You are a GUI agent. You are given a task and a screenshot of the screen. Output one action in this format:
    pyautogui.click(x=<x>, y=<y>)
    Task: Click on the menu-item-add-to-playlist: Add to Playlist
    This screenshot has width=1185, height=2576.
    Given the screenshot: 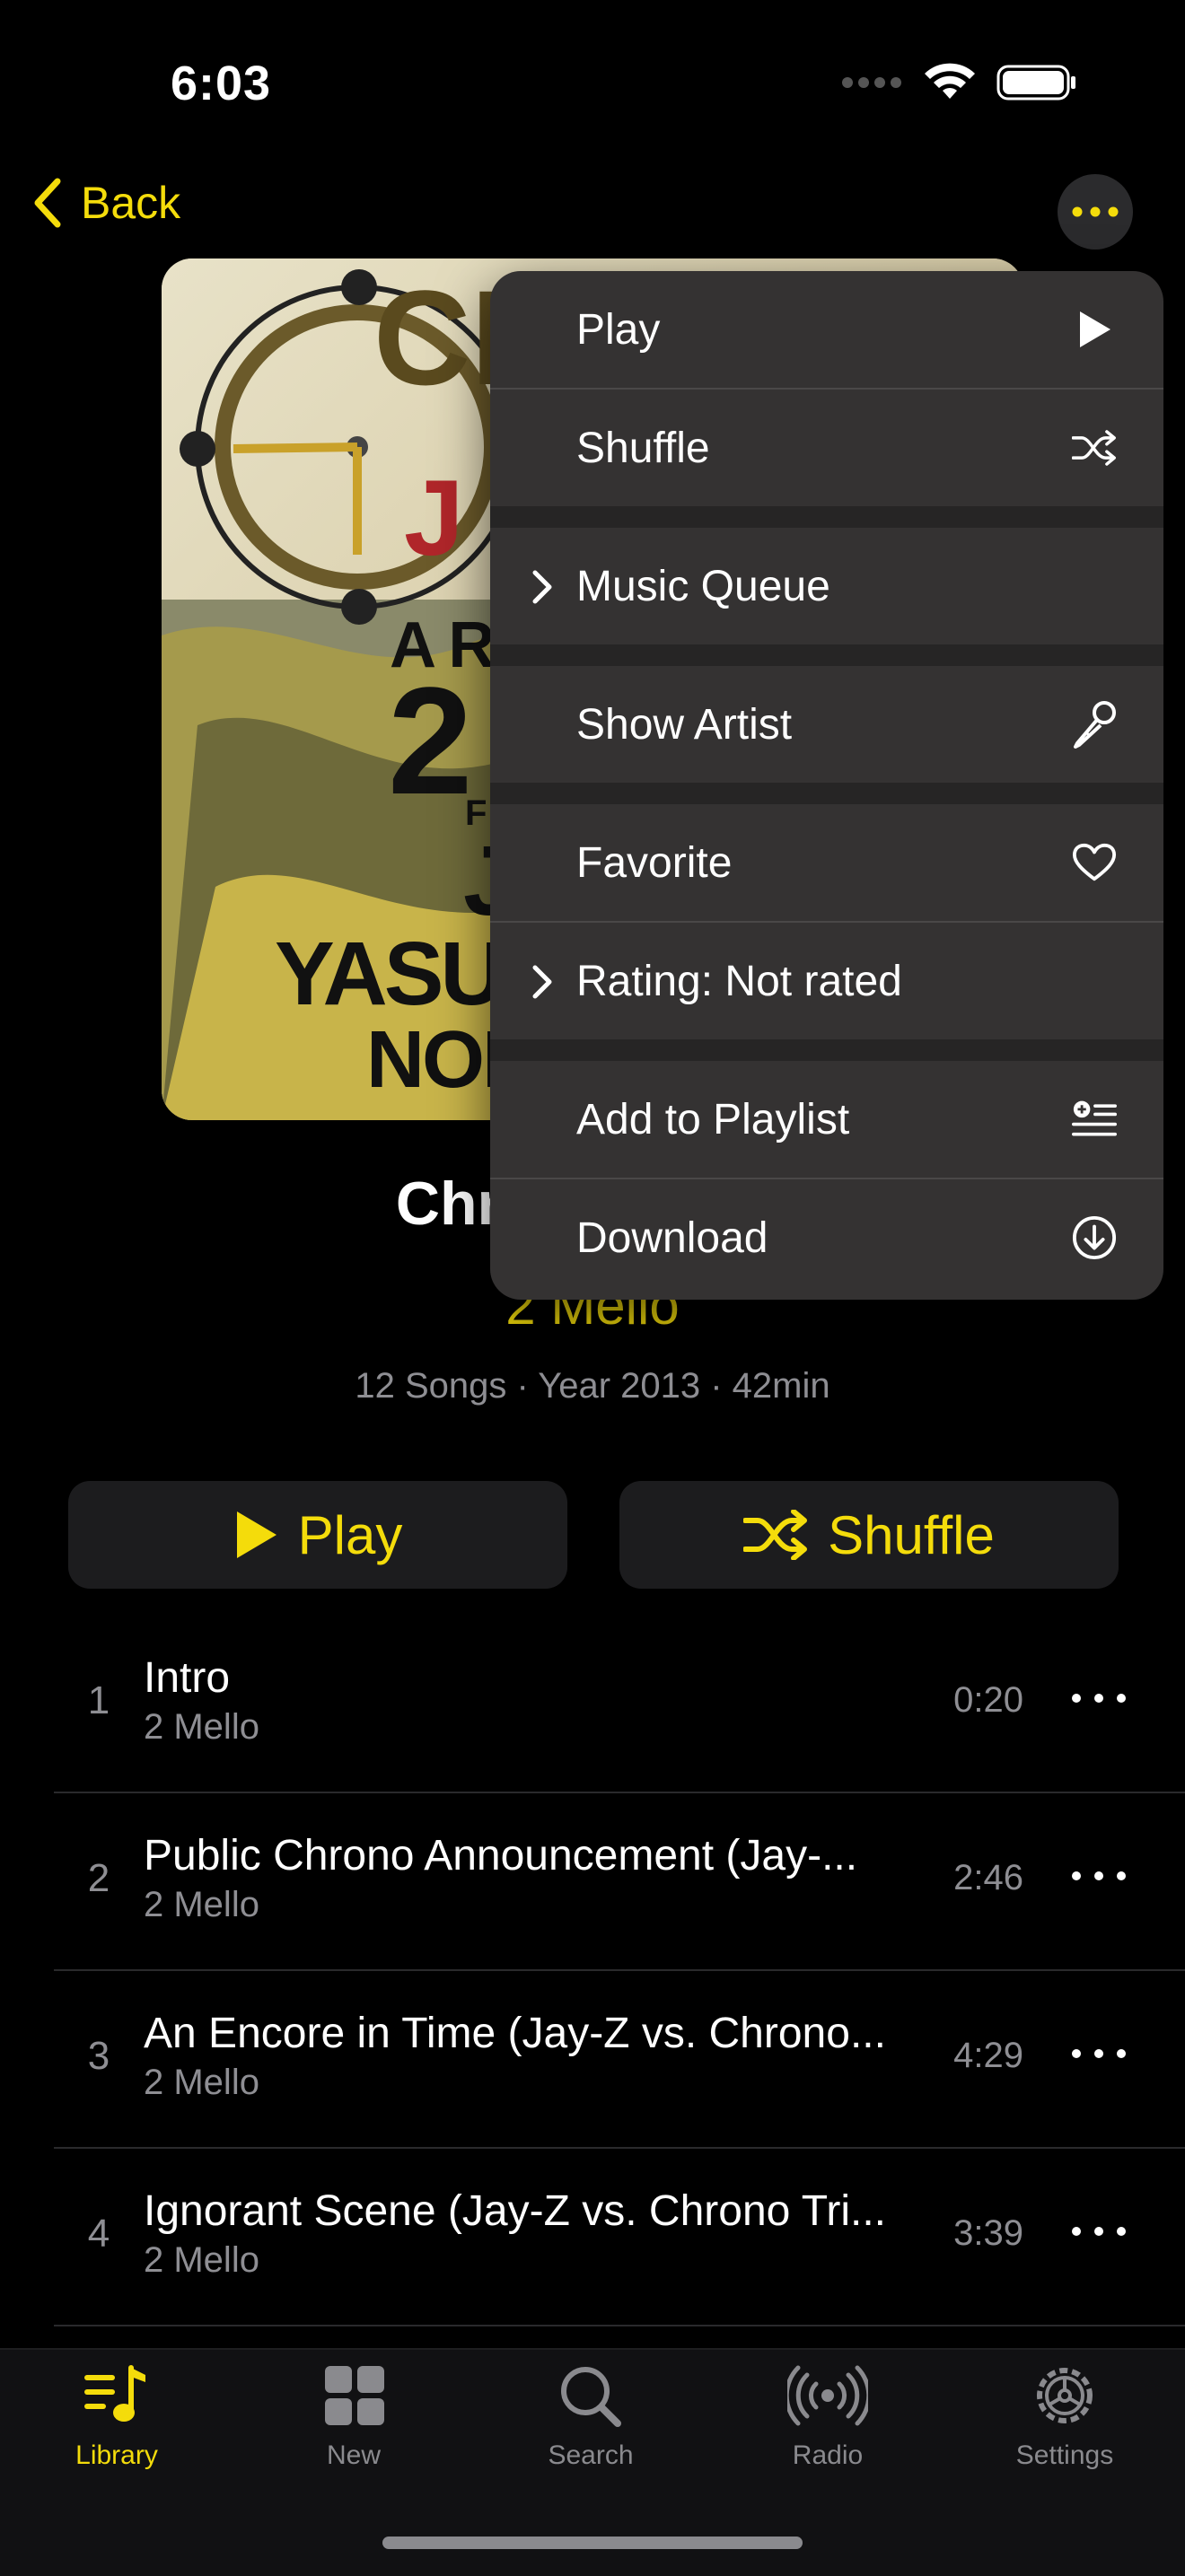 What is the action you would take?
    pyautogui.click(x=826, y=1119)
    